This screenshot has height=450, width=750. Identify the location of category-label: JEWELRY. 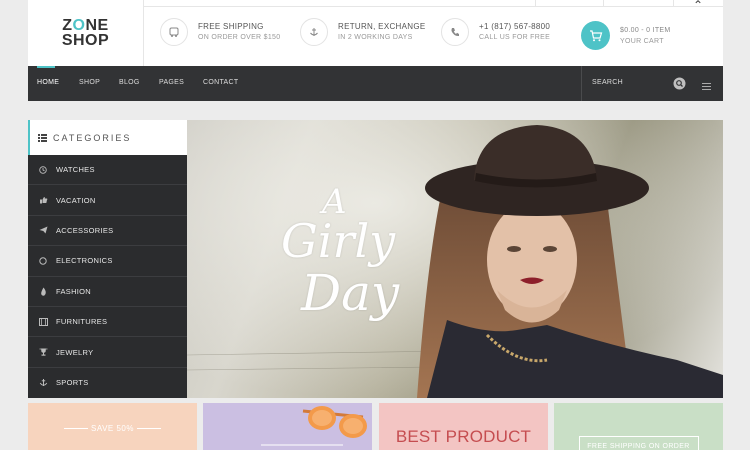
(75, 352).